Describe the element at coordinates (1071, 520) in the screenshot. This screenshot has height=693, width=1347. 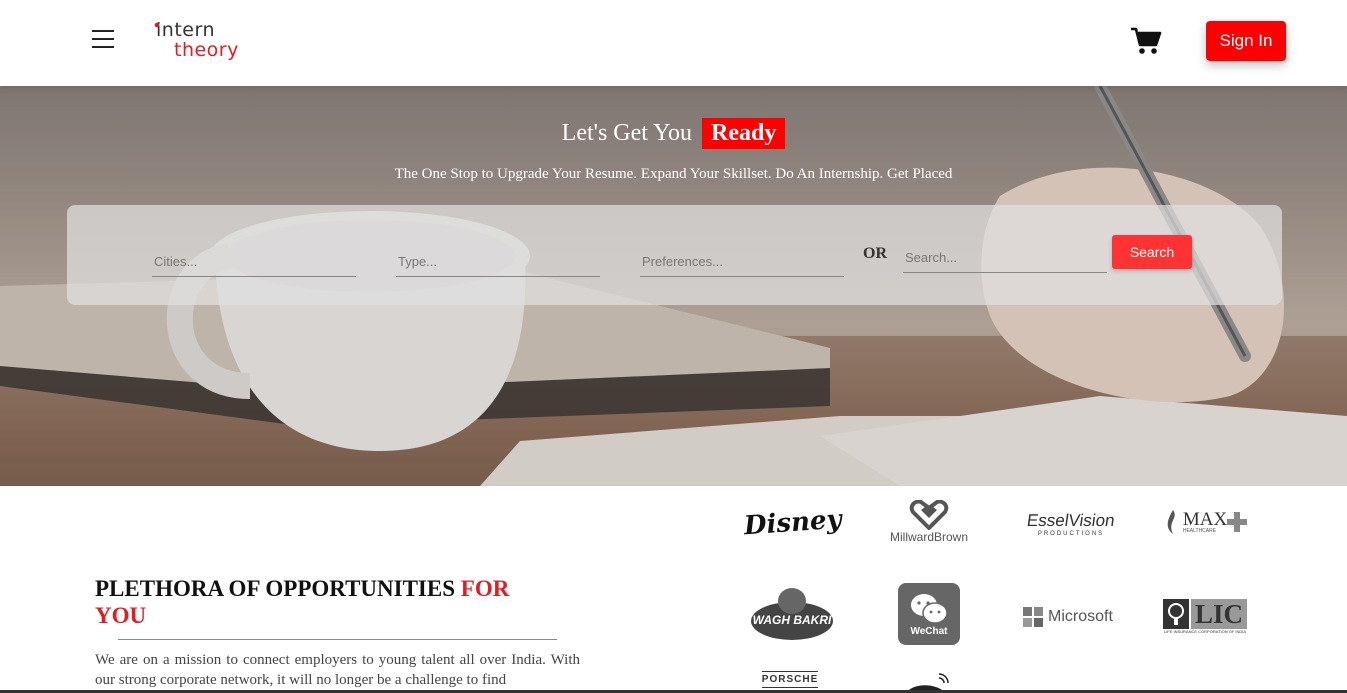
I see `esselvision-logo-text: EsselVision` at that location.